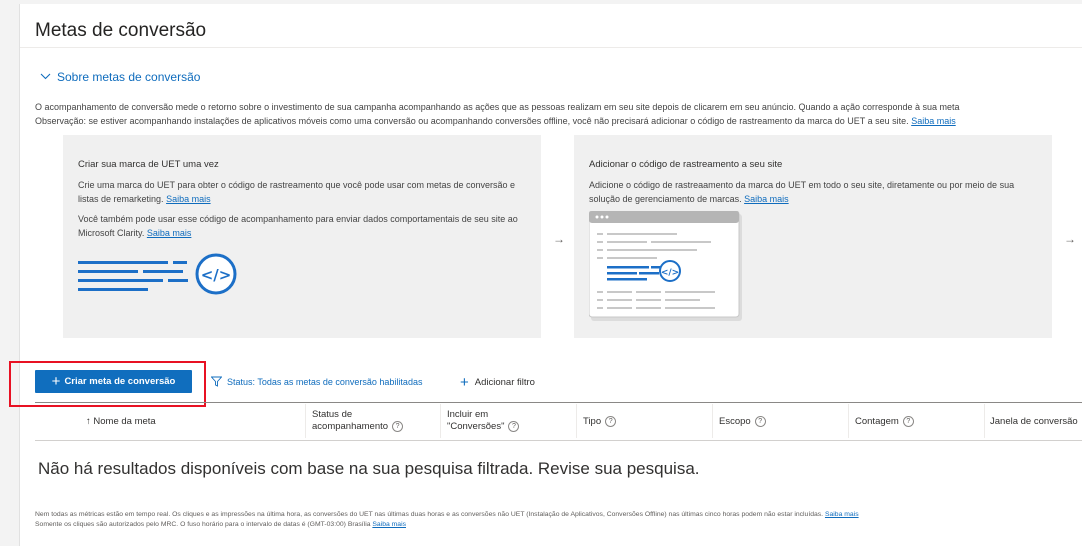  I want to click on column-label: Janela de conversão, so click(1034, 421).